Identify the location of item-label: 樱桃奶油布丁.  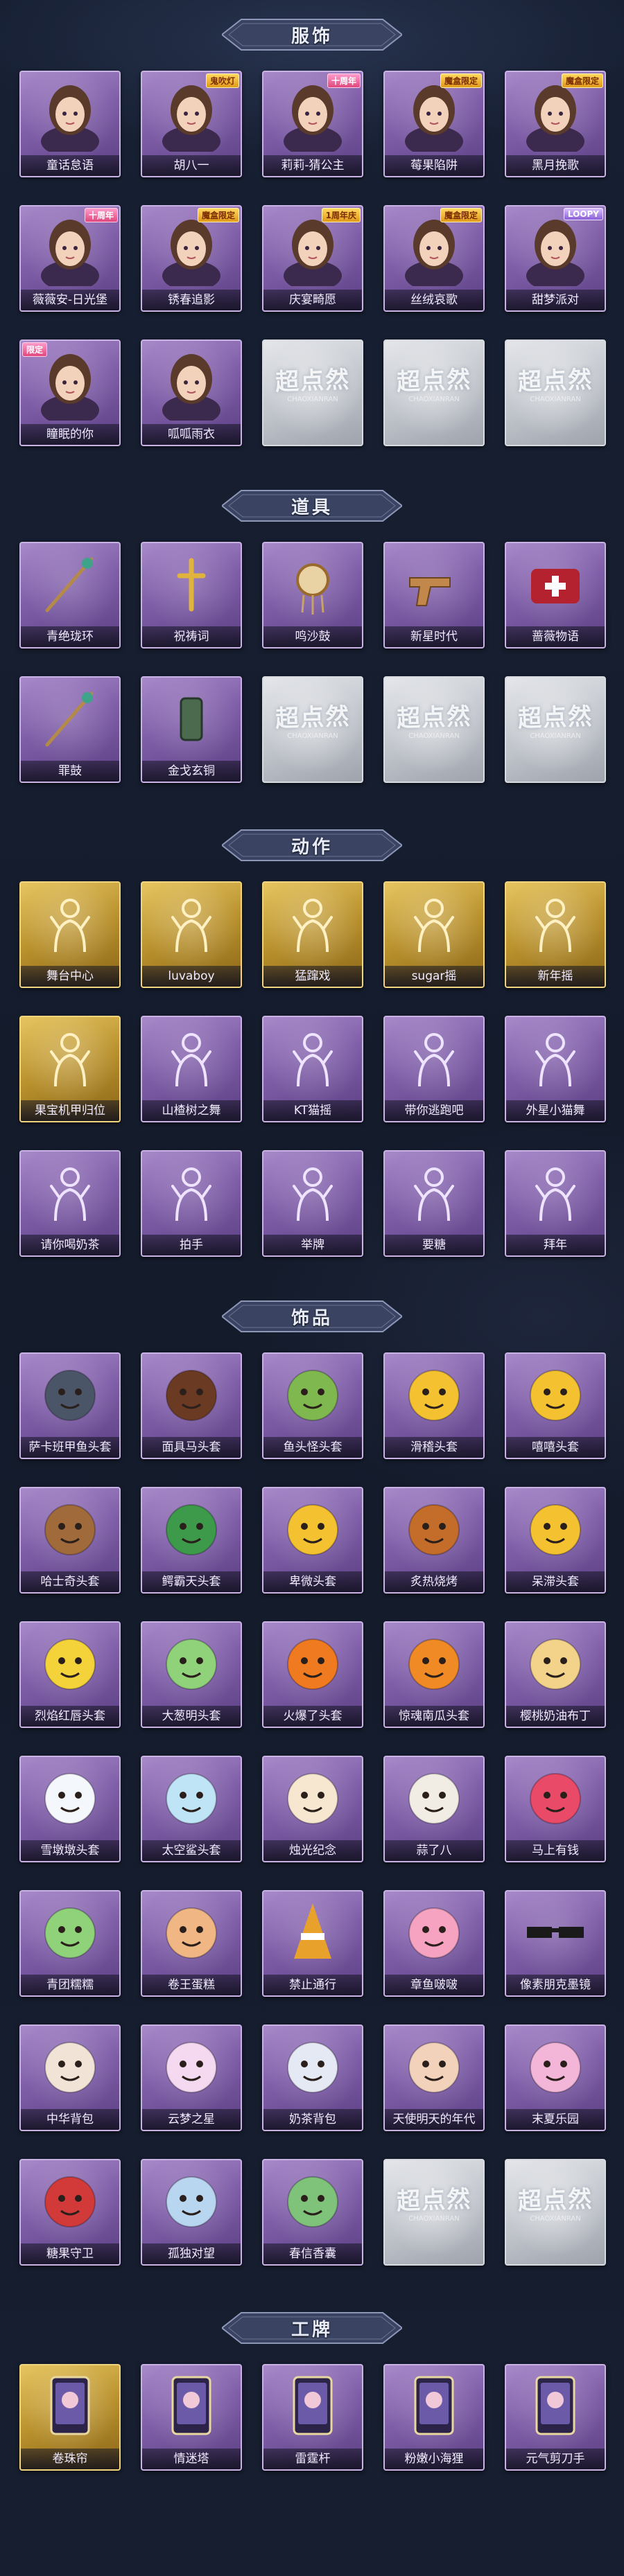
(555, 1717).